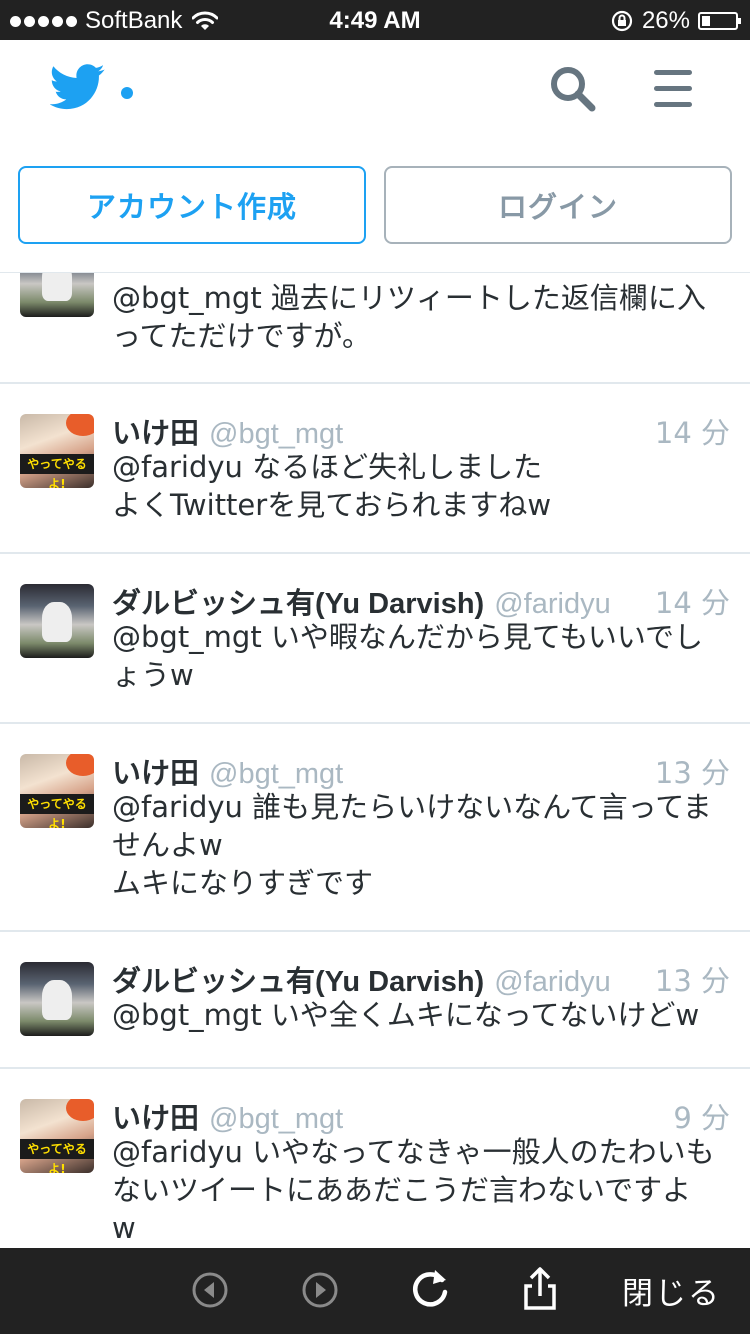 The width and height of the screenshot is (750, 1334). Describe the element at coordinates (375, 1291) in the screenshot. I see `browser-toolbar: 閉じる` at that location.